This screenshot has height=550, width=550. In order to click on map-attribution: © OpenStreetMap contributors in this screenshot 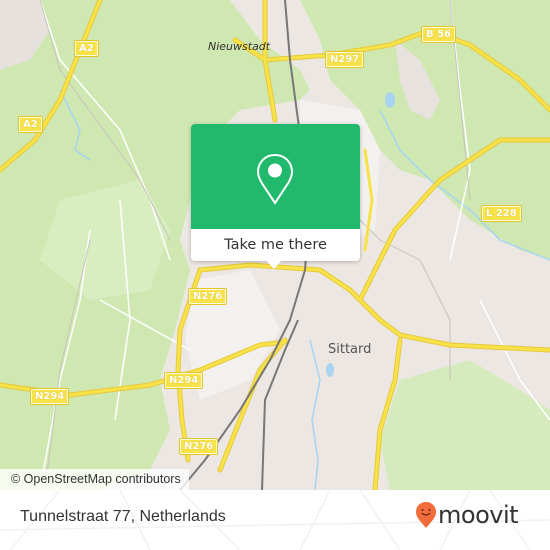, I will do `click(94, 479)`.